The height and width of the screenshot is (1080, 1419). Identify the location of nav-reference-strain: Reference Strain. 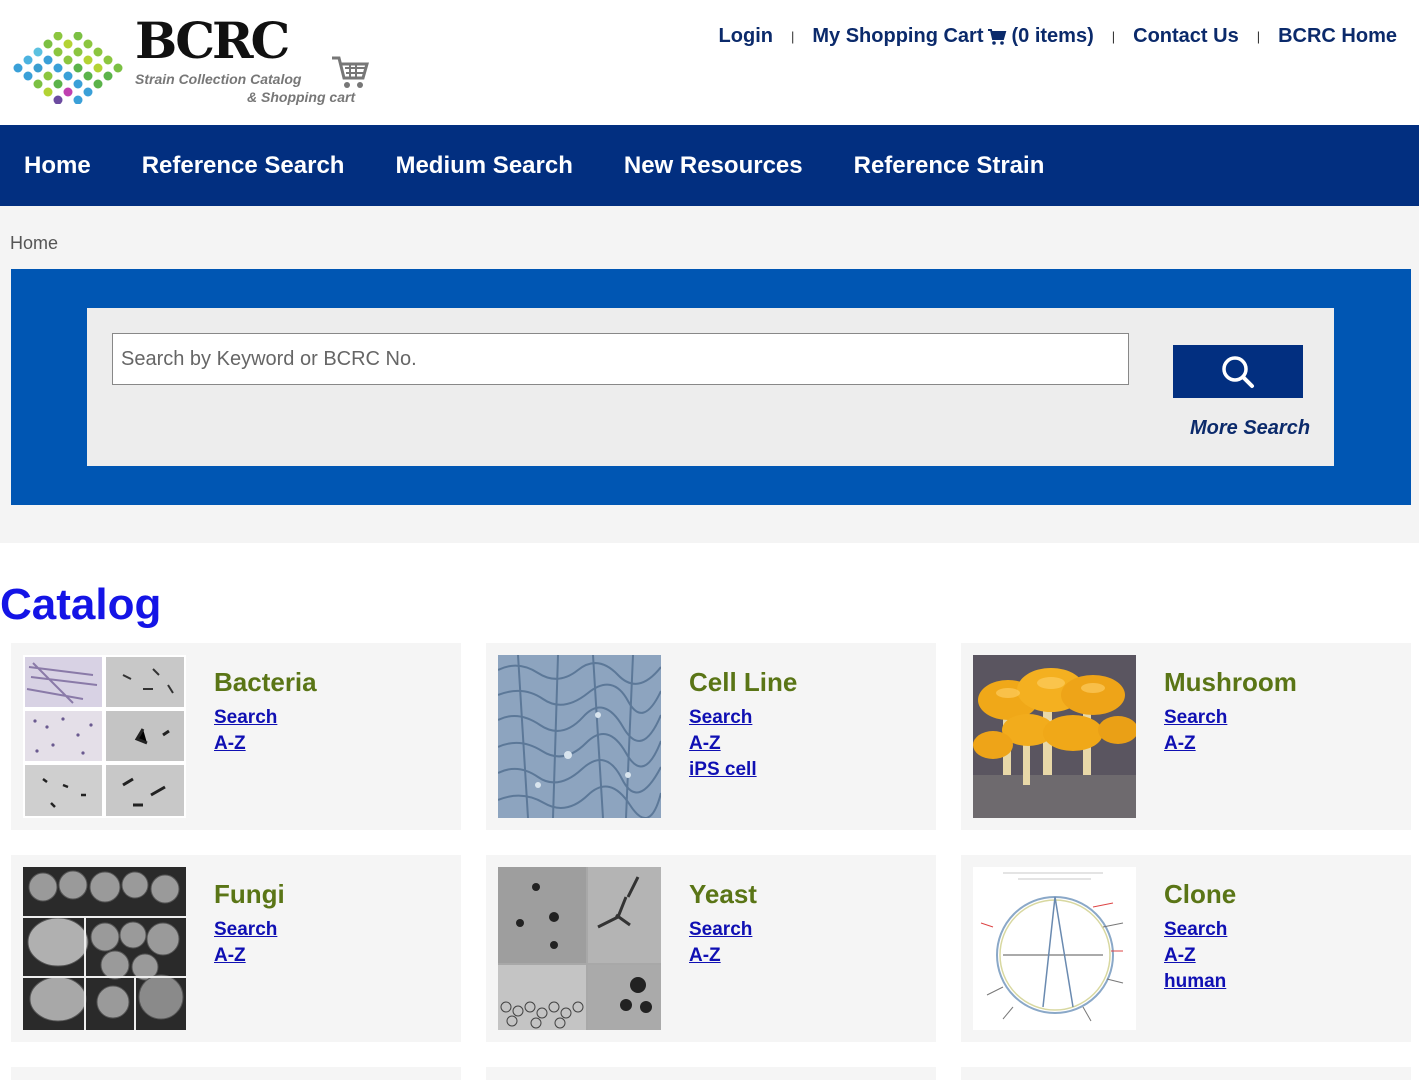
(949, 166).